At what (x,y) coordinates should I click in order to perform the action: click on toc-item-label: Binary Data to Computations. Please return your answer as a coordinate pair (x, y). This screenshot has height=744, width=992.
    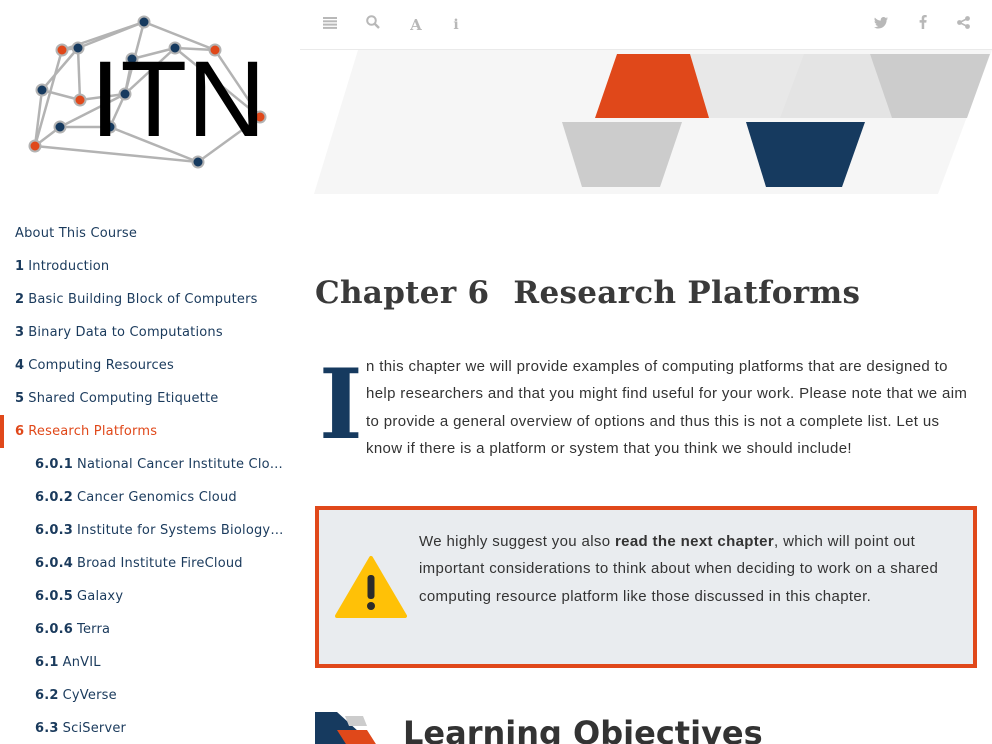
    Looking at the image, I should click on (125, 332).